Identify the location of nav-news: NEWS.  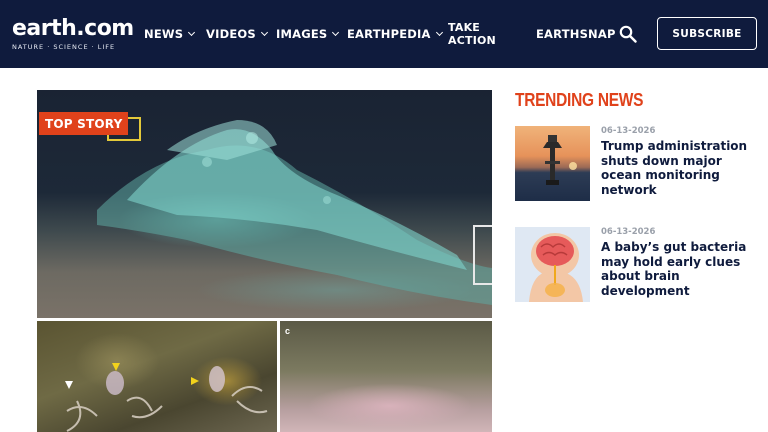
(170, 34).